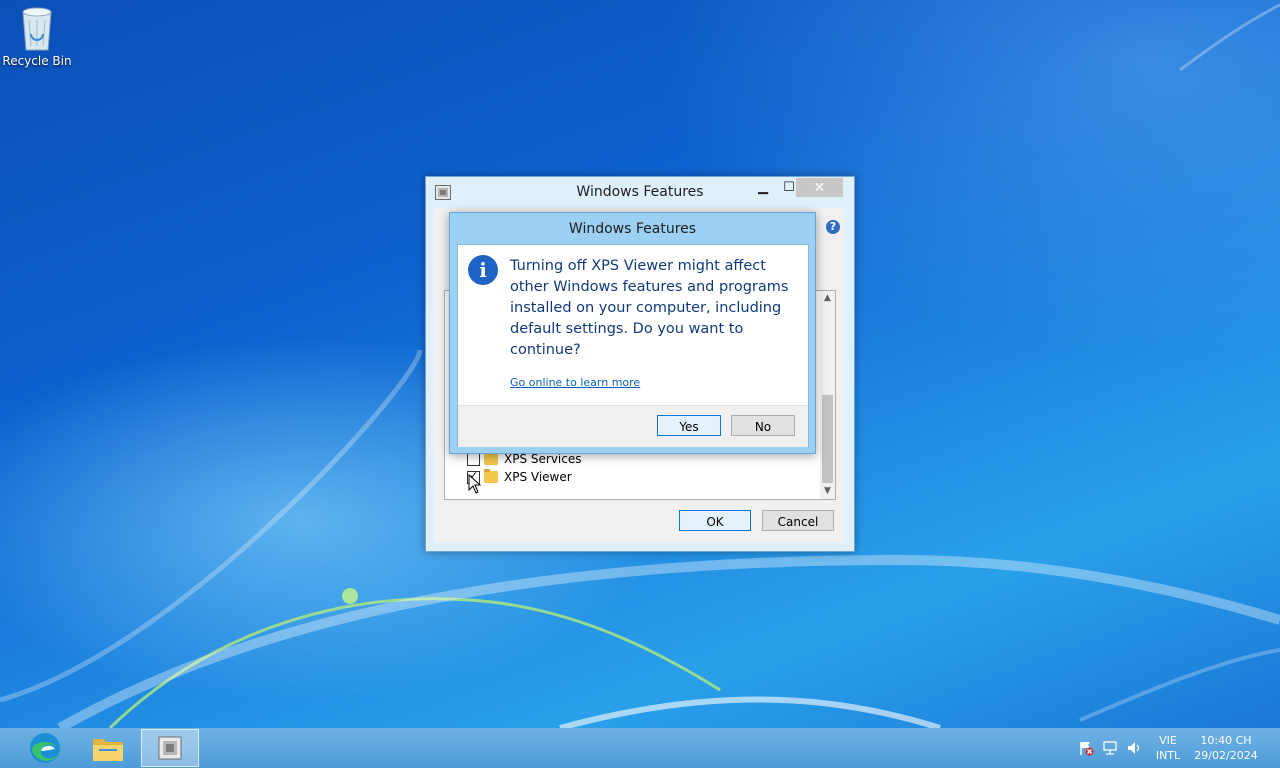  I want to click on taskbar: VIE INTL 10:40 CH 29/02/2024, so click(640, 748).